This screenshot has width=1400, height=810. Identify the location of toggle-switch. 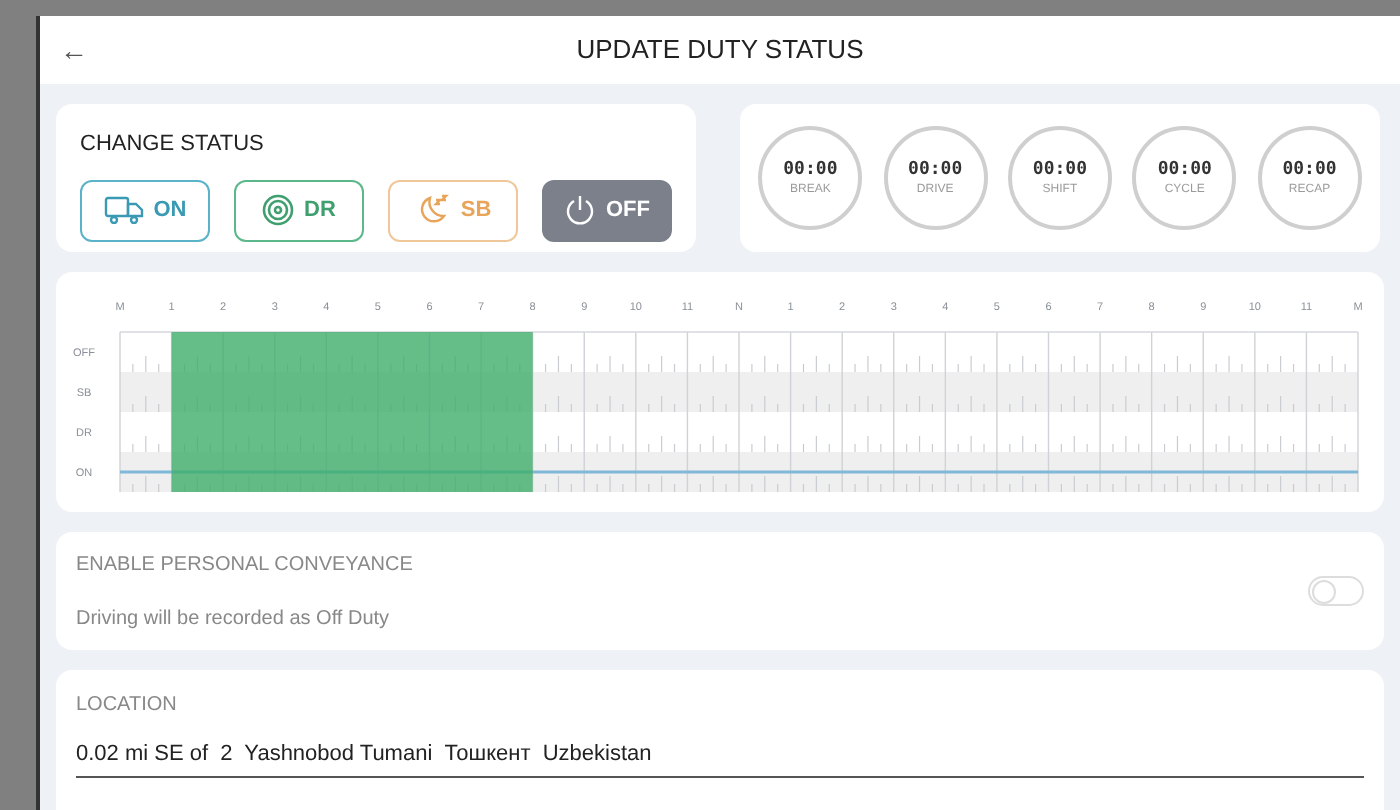
(1336, 591).